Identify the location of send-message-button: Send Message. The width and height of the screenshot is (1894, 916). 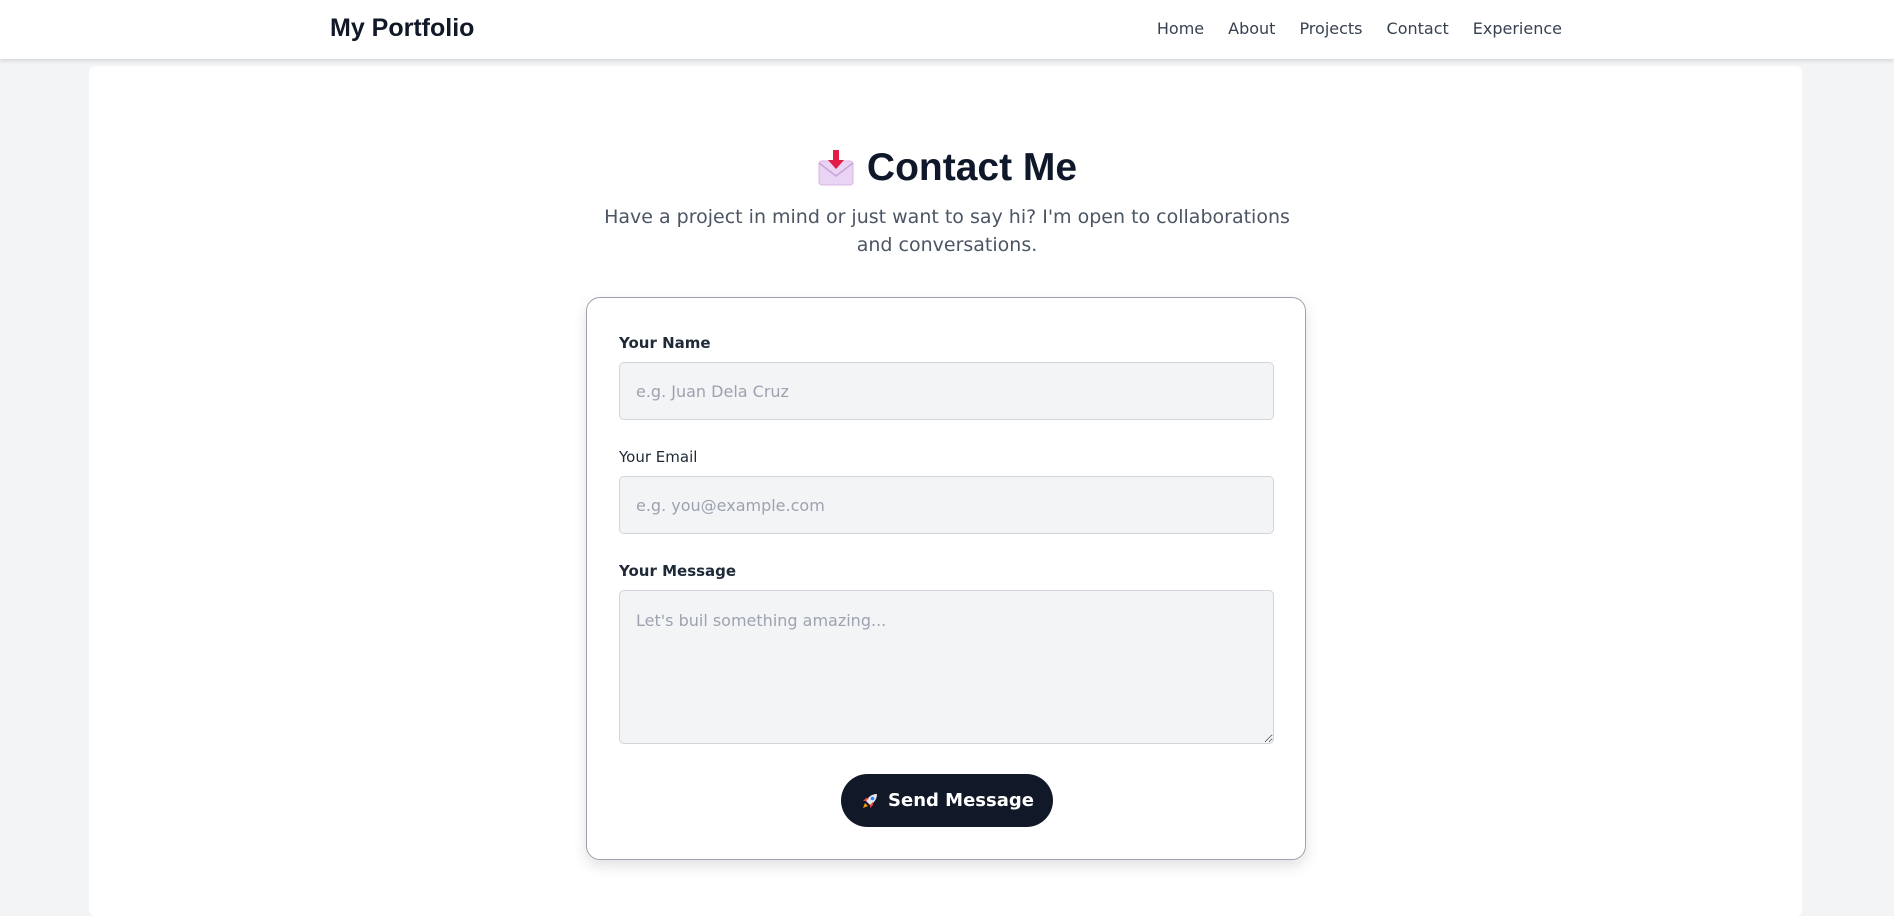
(947, 800).